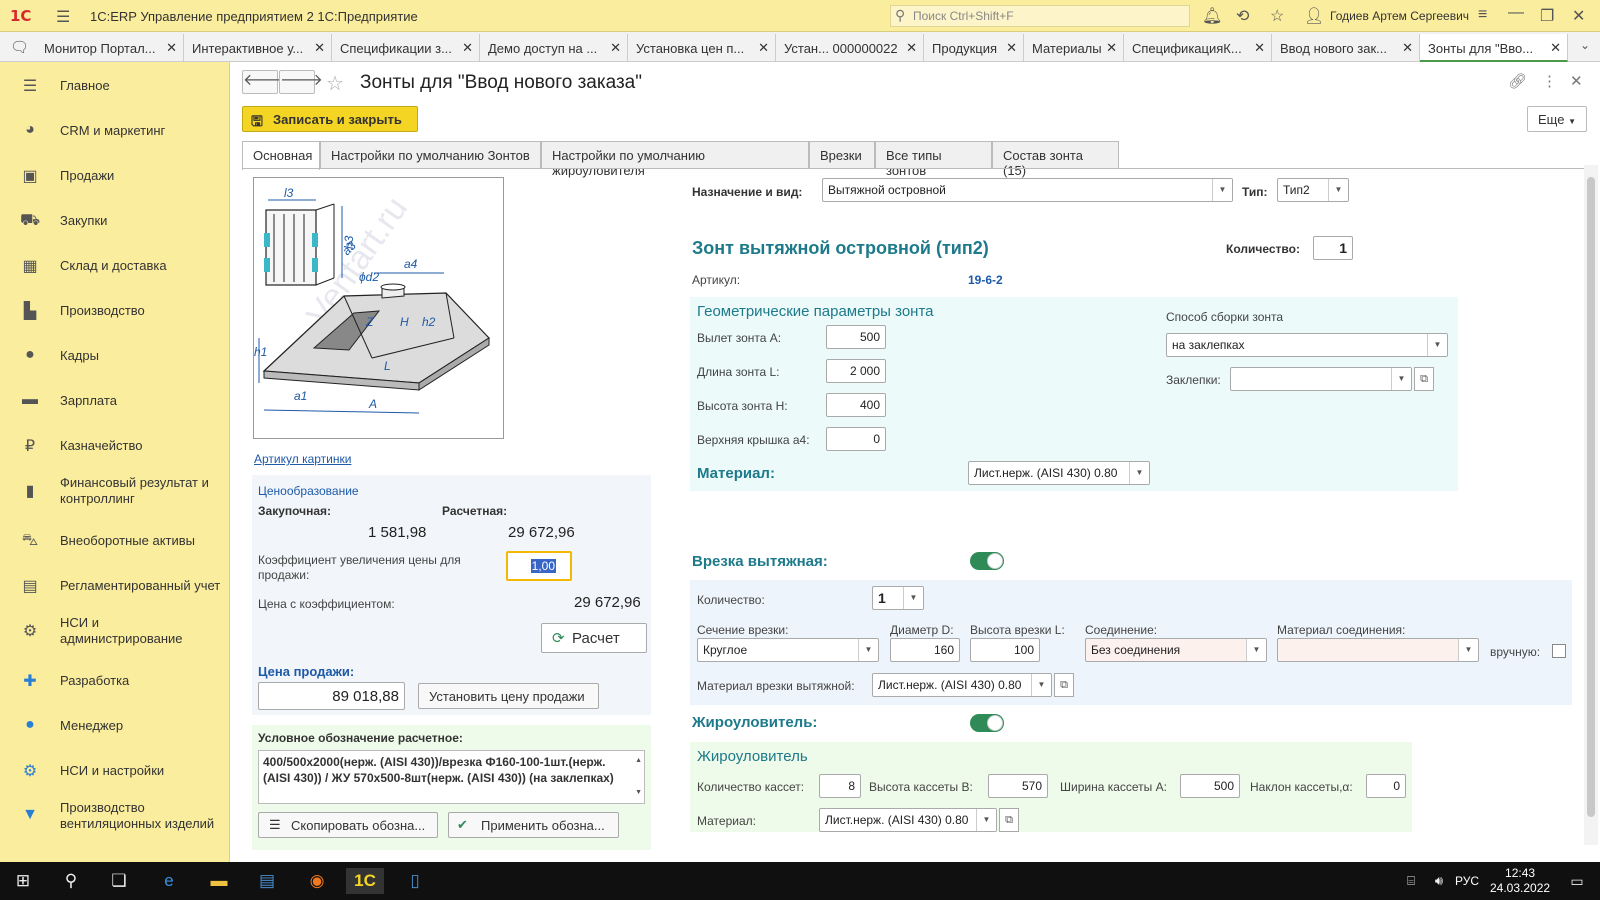 The image size is (1600, 900). What do you see at coordinates (1549, 81) in the screenshot?
I see `more-vertical-icon: ⋮` at bounding box center [1549, 81].